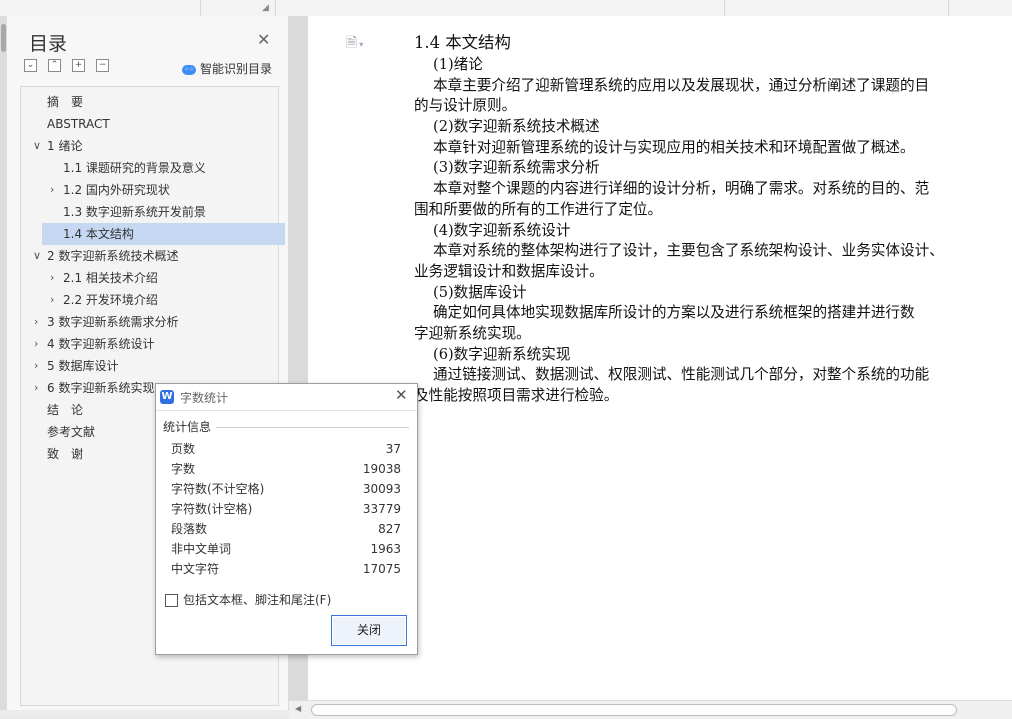 Image resolution: width=1012 pixels, height=719 pixels. I want to click on toc-item-2-1: 2.1 相关技术介绍, so click(110, 278).